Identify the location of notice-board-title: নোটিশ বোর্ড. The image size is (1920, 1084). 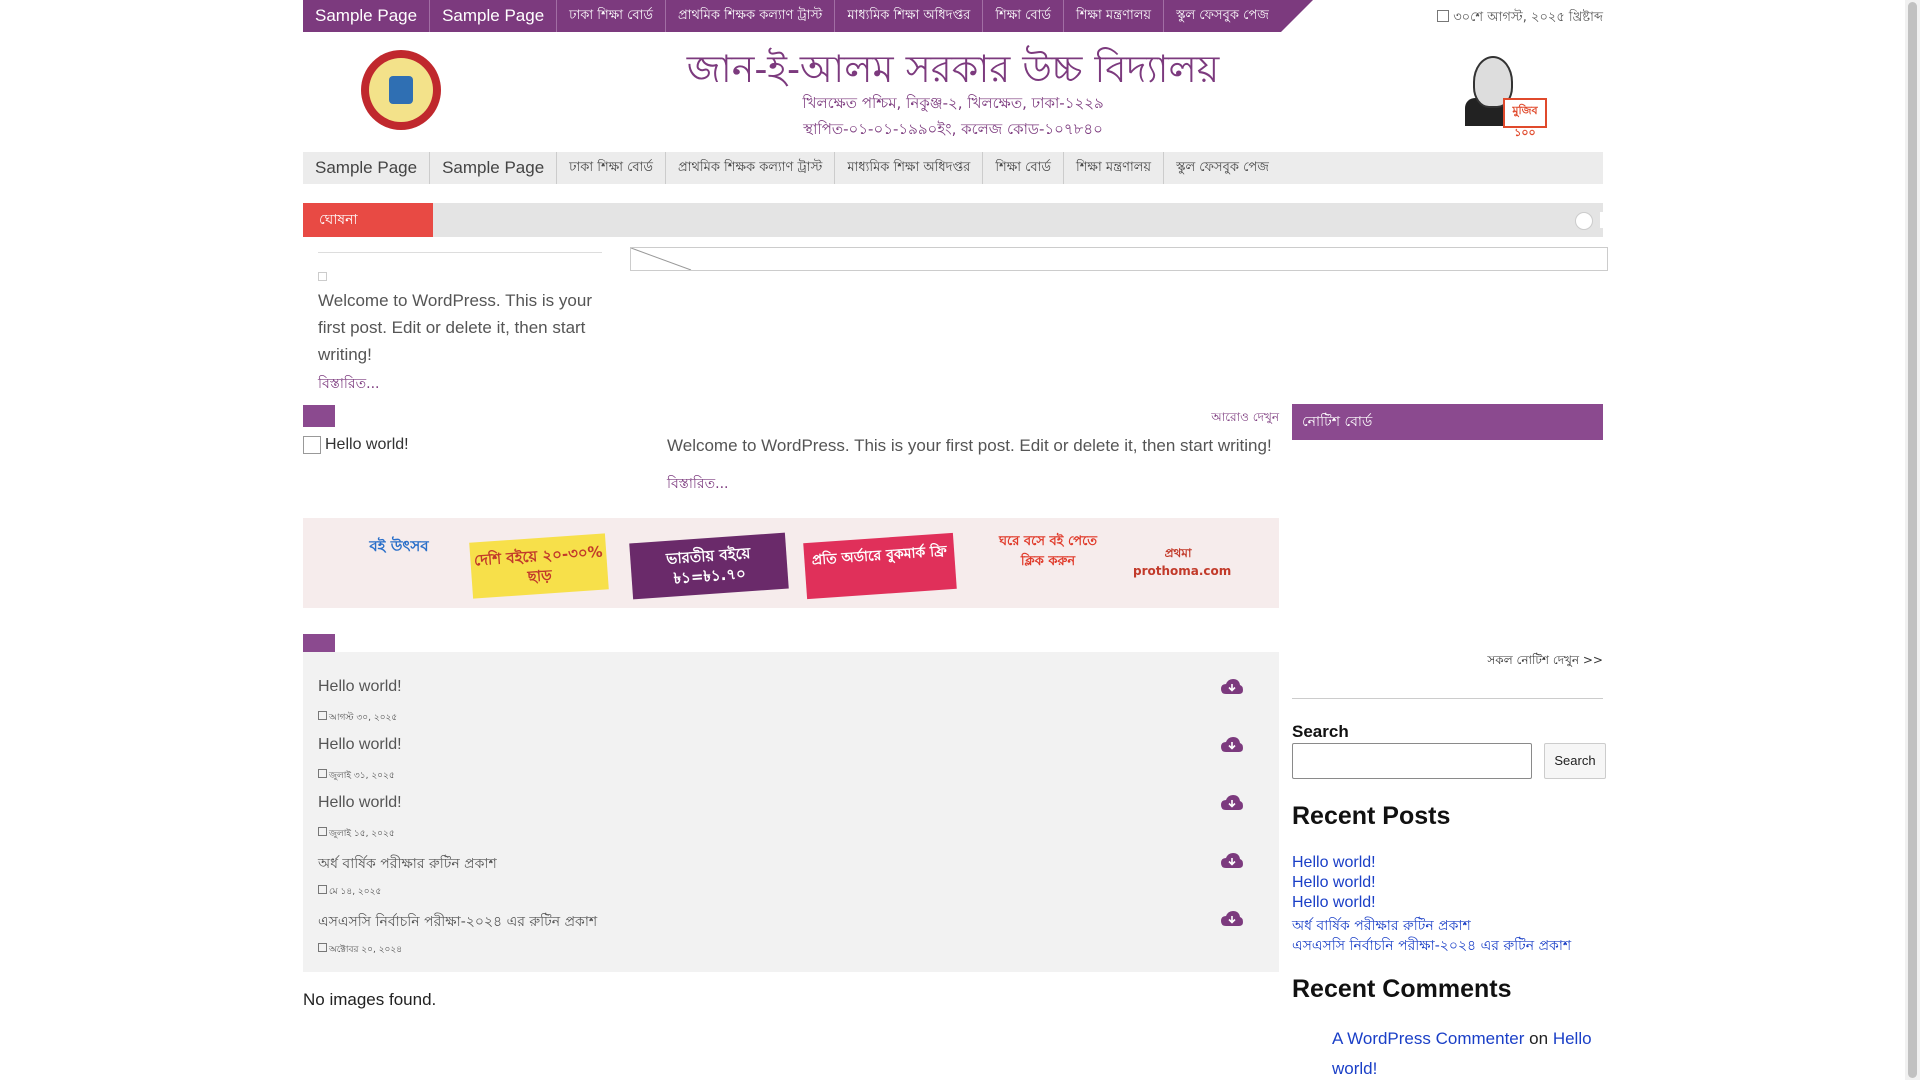
(1447, 422).